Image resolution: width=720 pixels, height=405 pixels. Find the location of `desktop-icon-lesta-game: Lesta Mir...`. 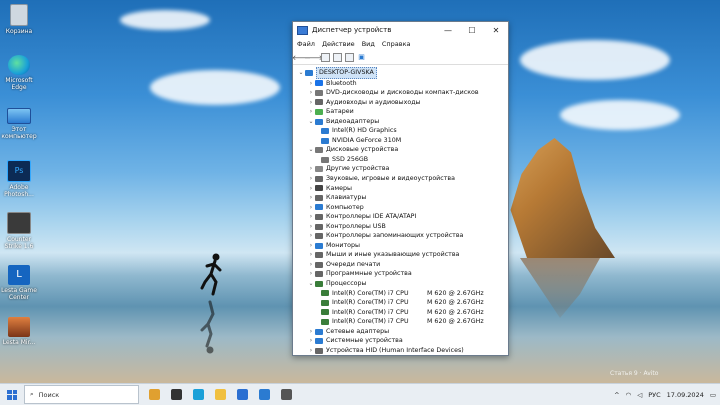

desktop-icon-lesta-game: Lesta Mir... is located at coordinates (19, 331).